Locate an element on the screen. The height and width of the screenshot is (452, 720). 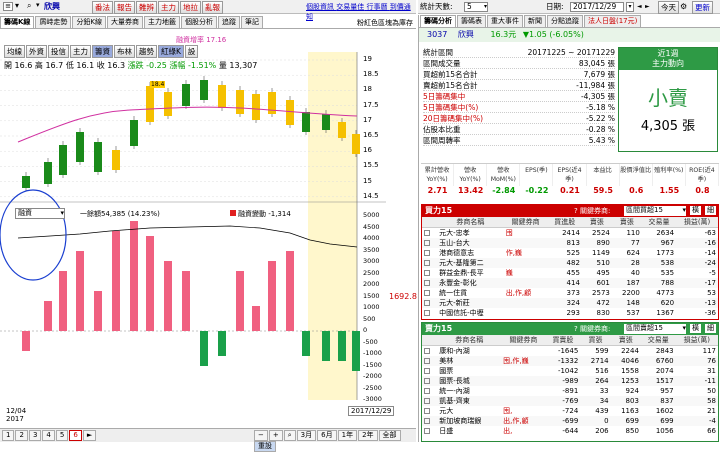
update-button: 更新 is located at coordinates (702, 7).